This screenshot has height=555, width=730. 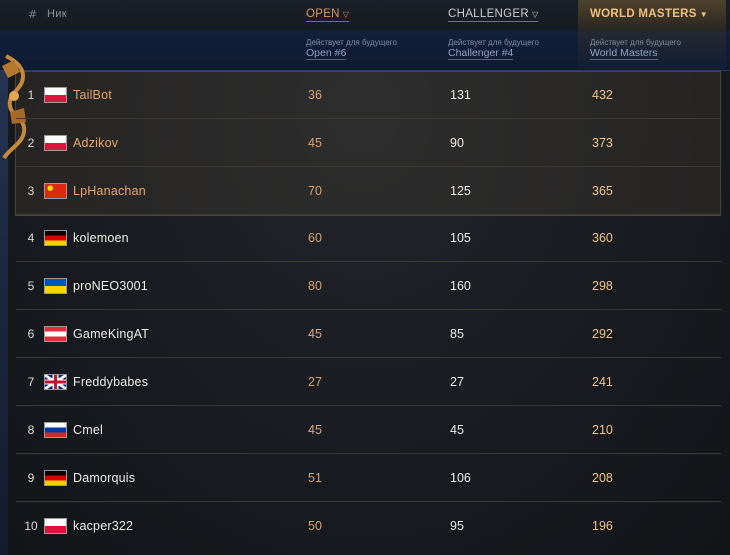 What do you see at coordinates (460, 191) in the screenshot?
I see `challenger-score: 125` at bounding box center [460, 191].